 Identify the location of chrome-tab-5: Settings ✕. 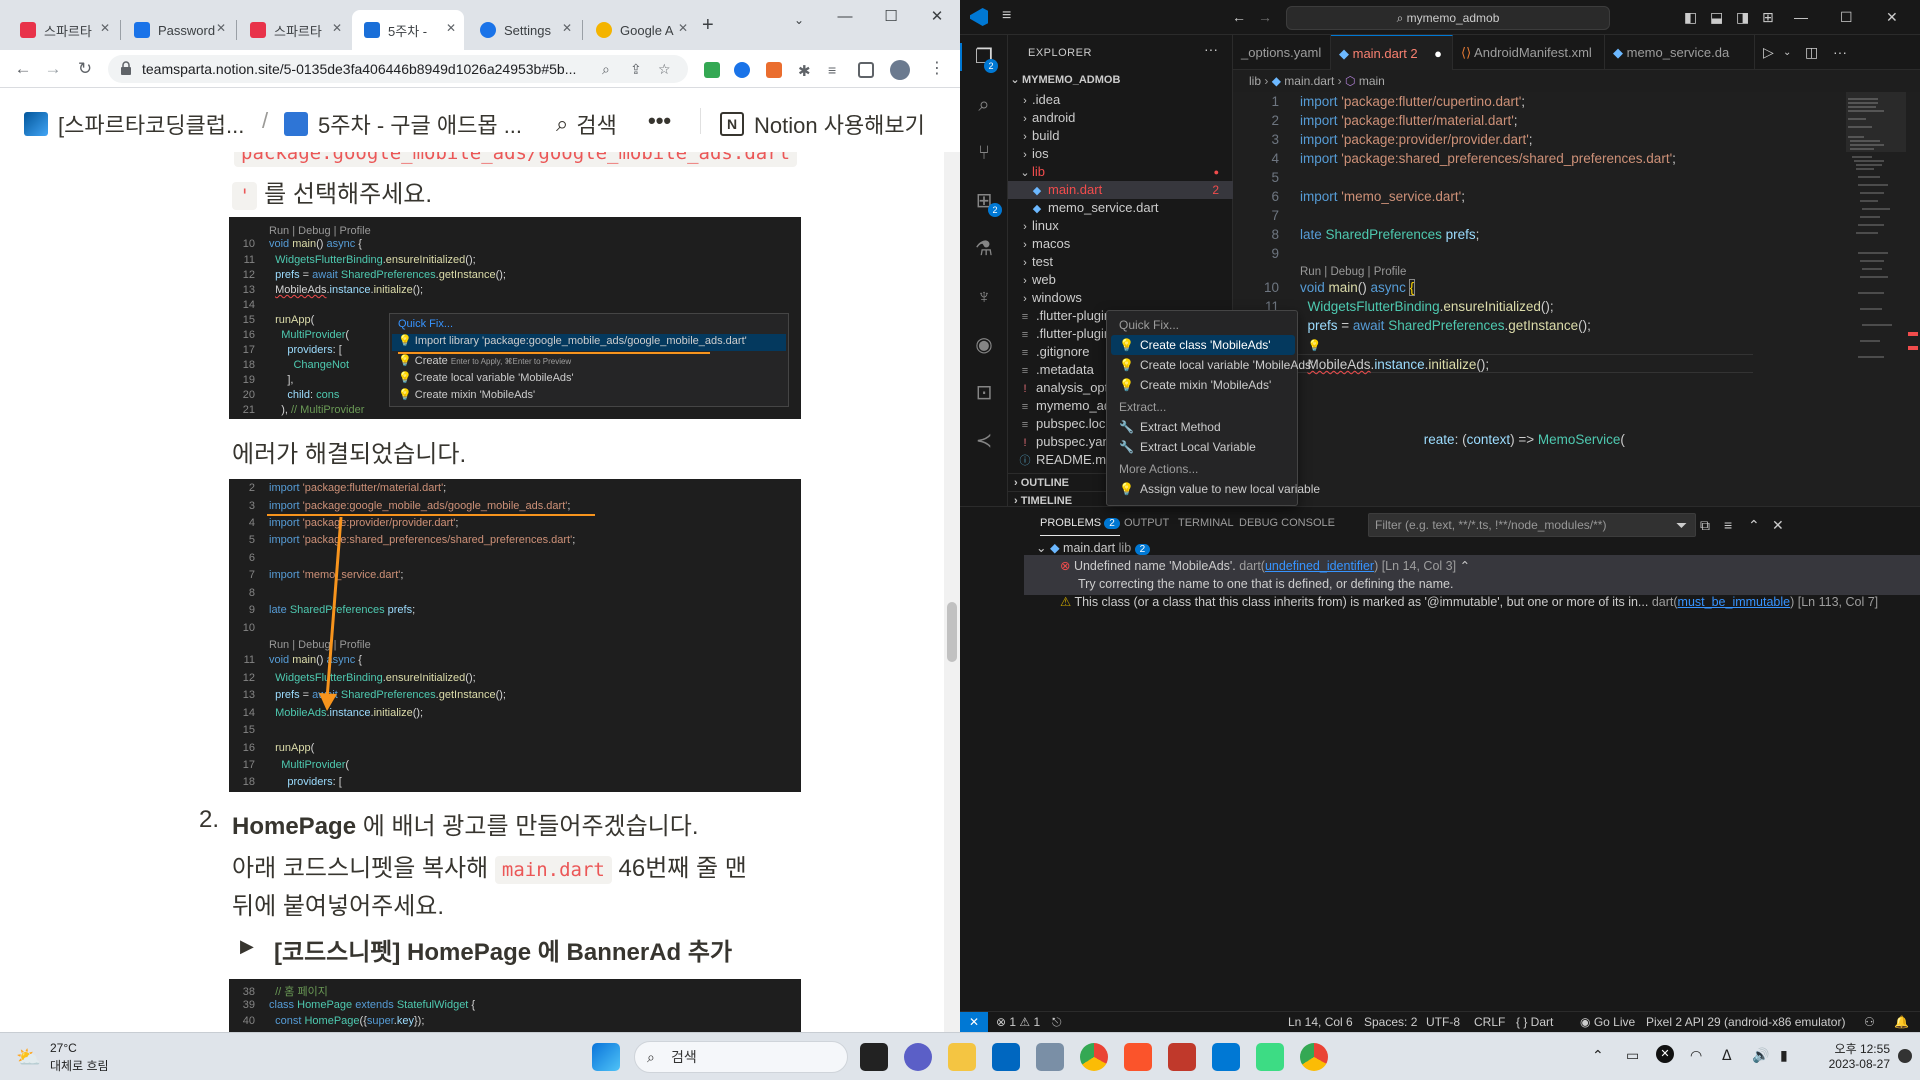
(524, 30).